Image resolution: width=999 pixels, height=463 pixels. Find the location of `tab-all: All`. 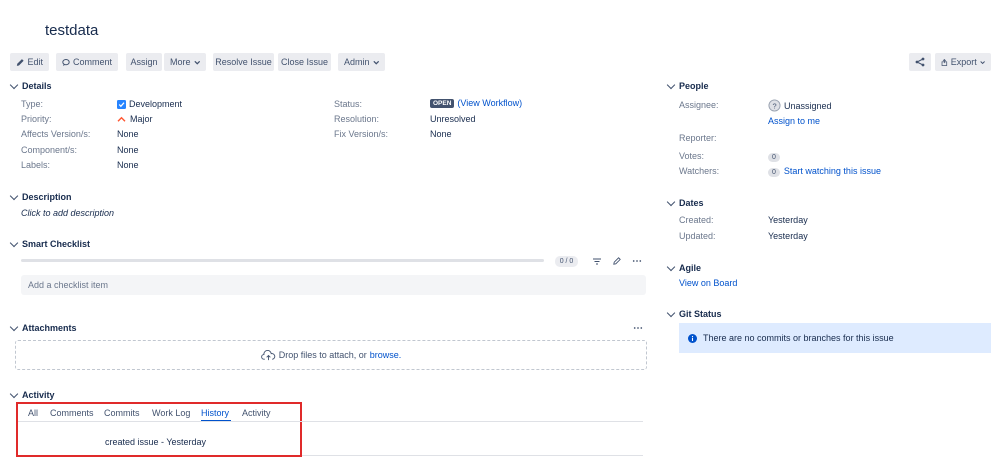

tab-all: All is located at coordinates (33, 413).